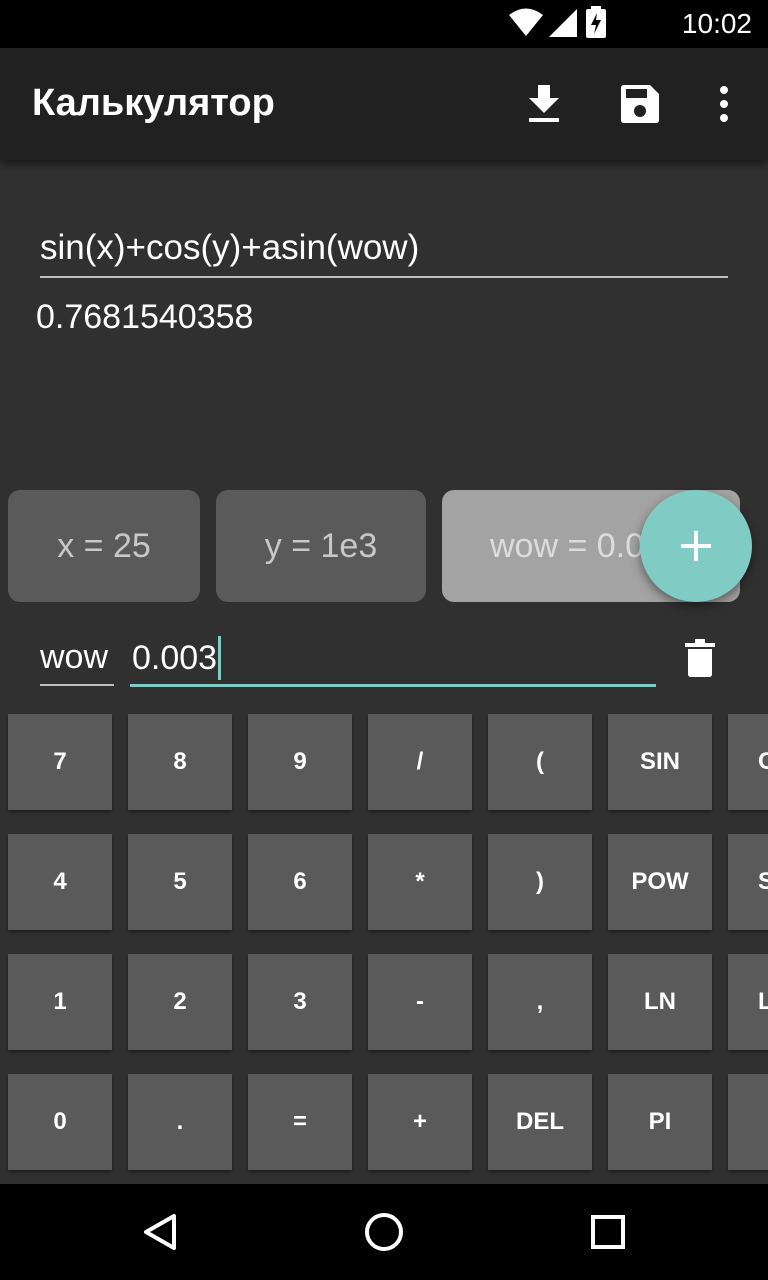 The height and width of the screenshot is (1280, 768). What do you see at coordinates (763, 881) in the screenshot?
I see `key-label: SC` at bounding box center [763, 881].